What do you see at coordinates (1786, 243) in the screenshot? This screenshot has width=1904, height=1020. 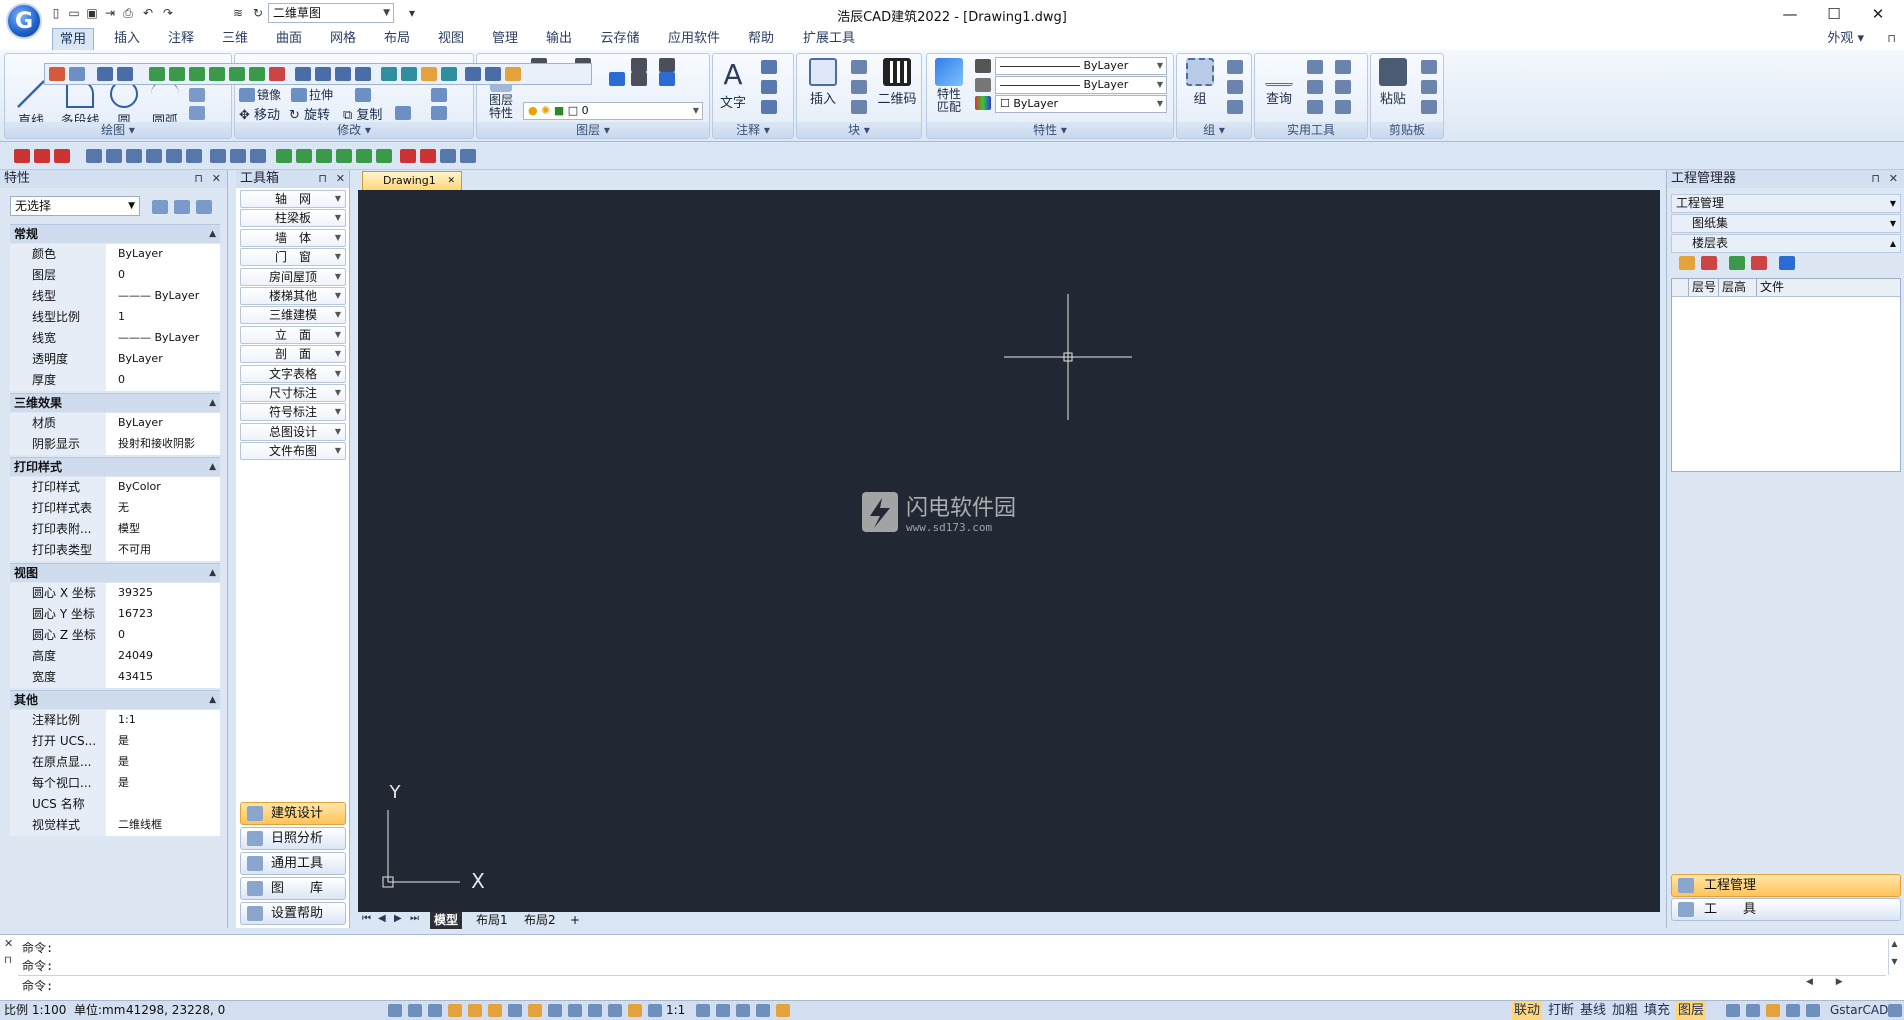 I see `floor-table-row: 楼层表 ▲` at bounding box center [1786, 243].